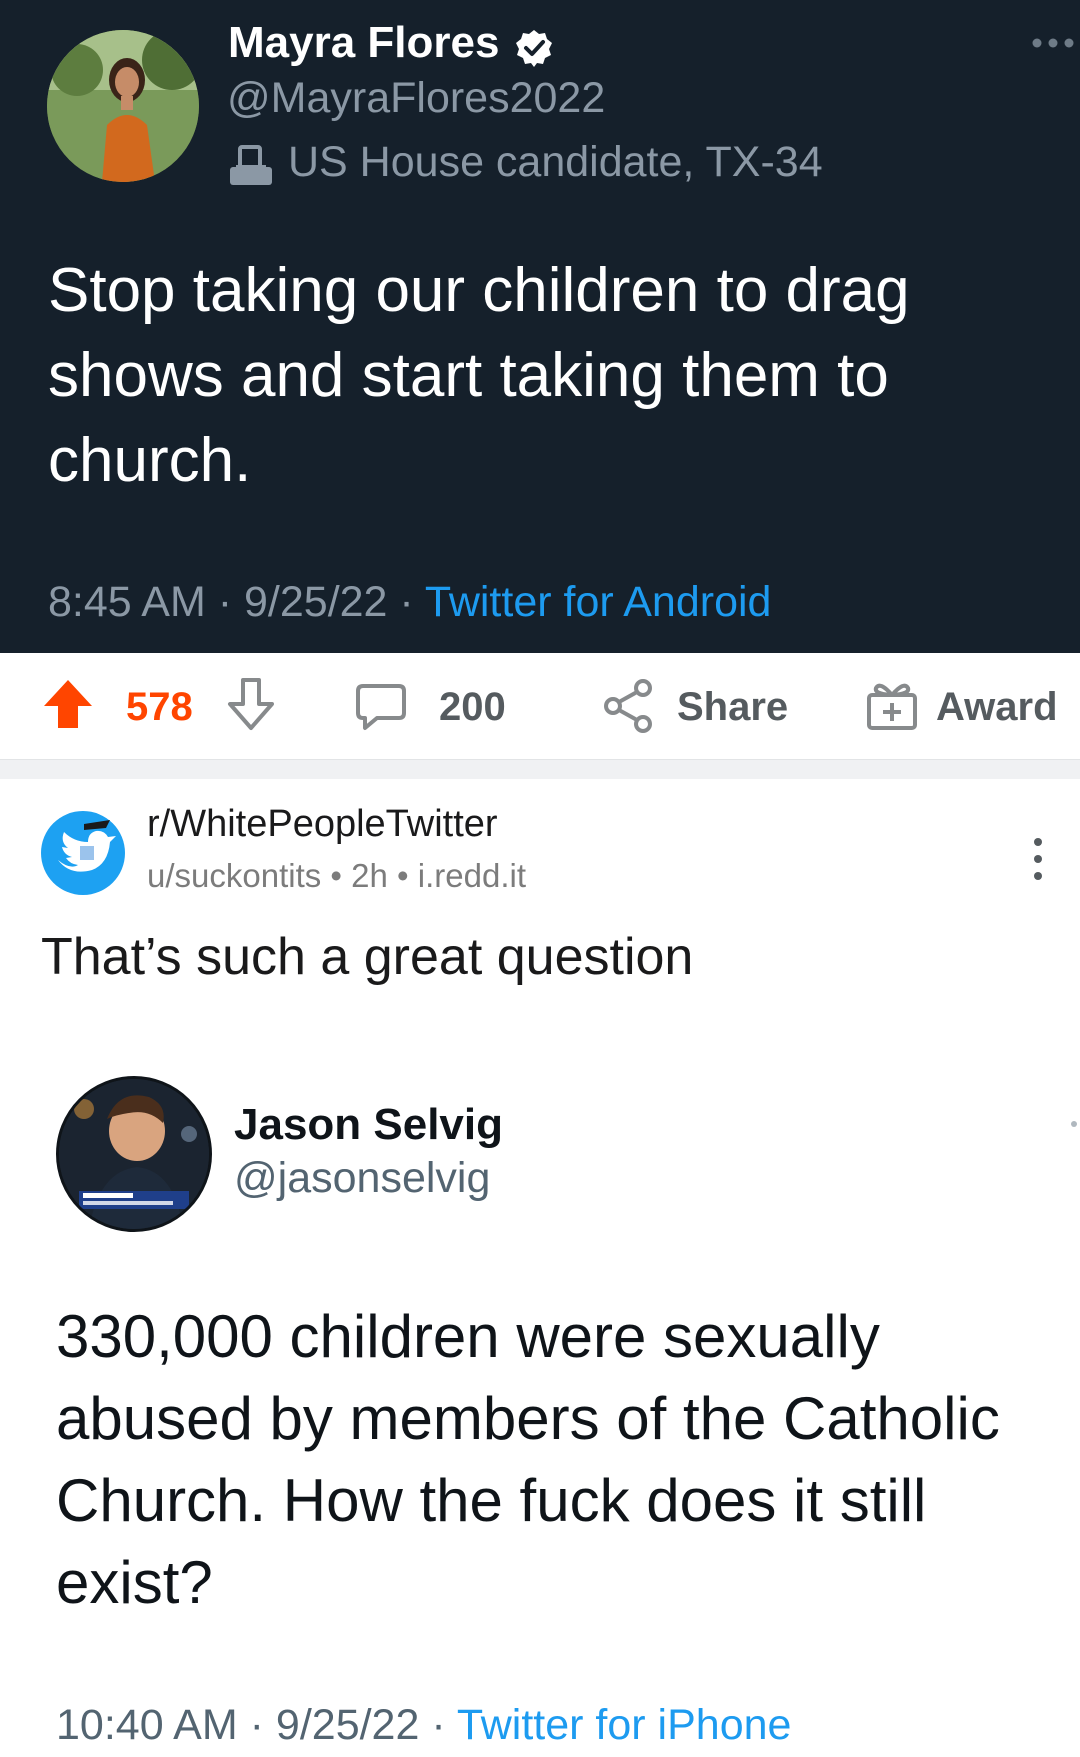 The height and width of the screenshot is (1757, 1080). I want to click on ballot-box-icon, so click(251, 165).